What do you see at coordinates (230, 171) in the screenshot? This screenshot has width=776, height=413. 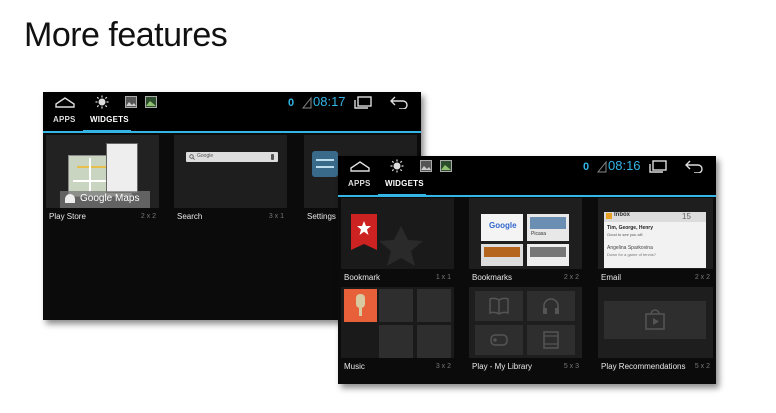 I see `widget-preview: Google` at bounding box center [230, 171].